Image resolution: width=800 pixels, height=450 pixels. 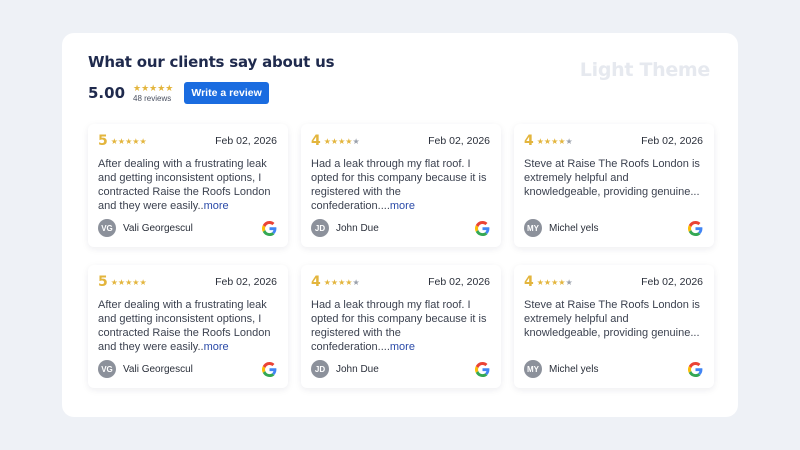 I want to click on average-score: 5.00, so click(x=107, y=93).